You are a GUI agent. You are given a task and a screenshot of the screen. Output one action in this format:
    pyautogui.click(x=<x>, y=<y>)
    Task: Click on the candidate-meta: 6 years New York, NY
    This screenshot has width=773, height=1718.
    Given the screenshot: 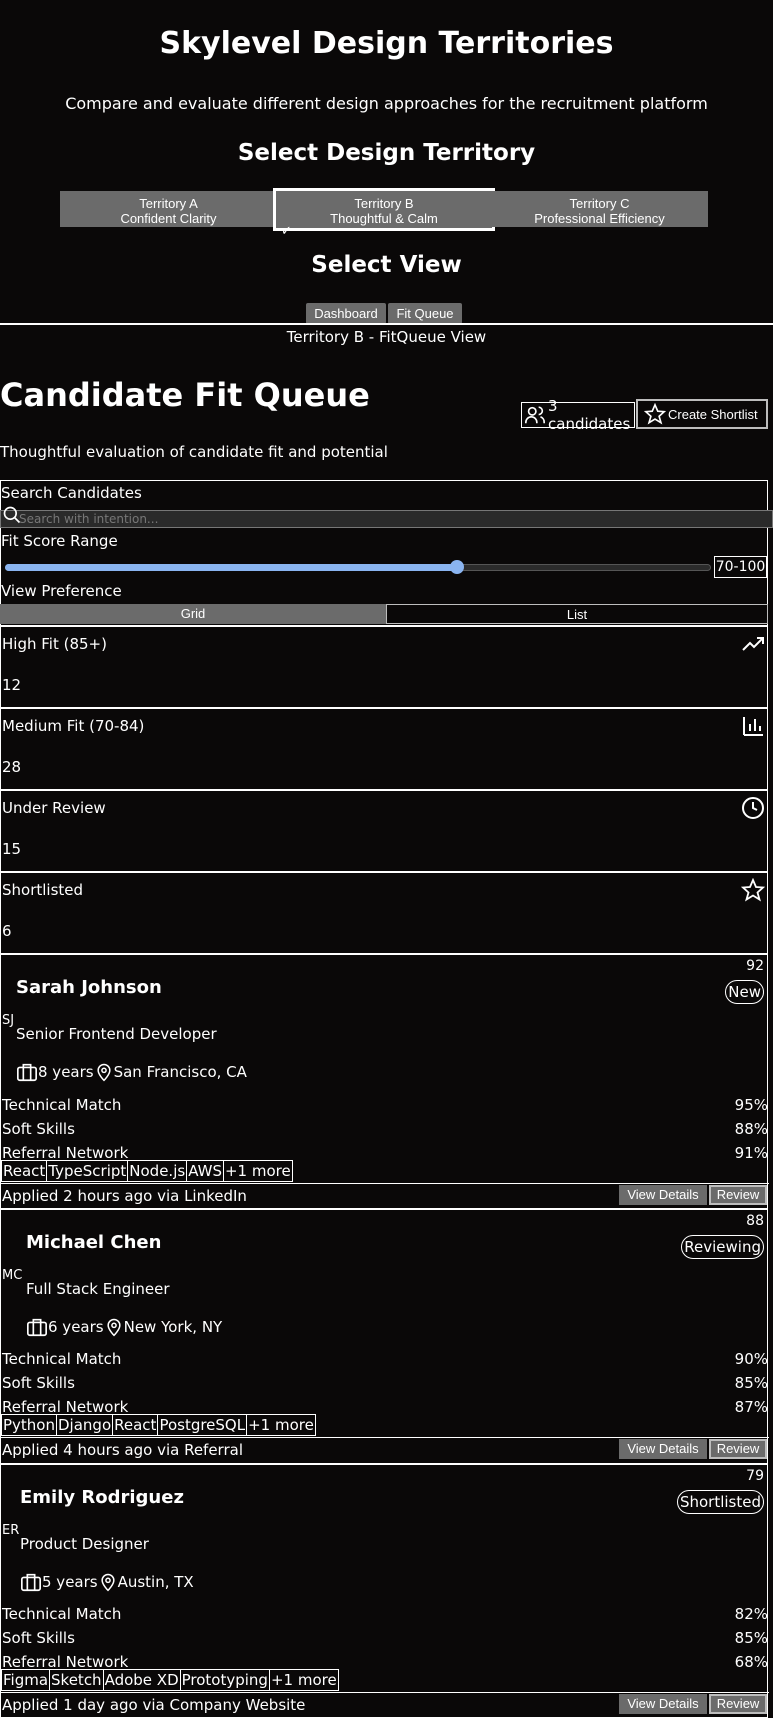 What is the action you would take?
    pyautogui.click(x=124, y=1327)
    